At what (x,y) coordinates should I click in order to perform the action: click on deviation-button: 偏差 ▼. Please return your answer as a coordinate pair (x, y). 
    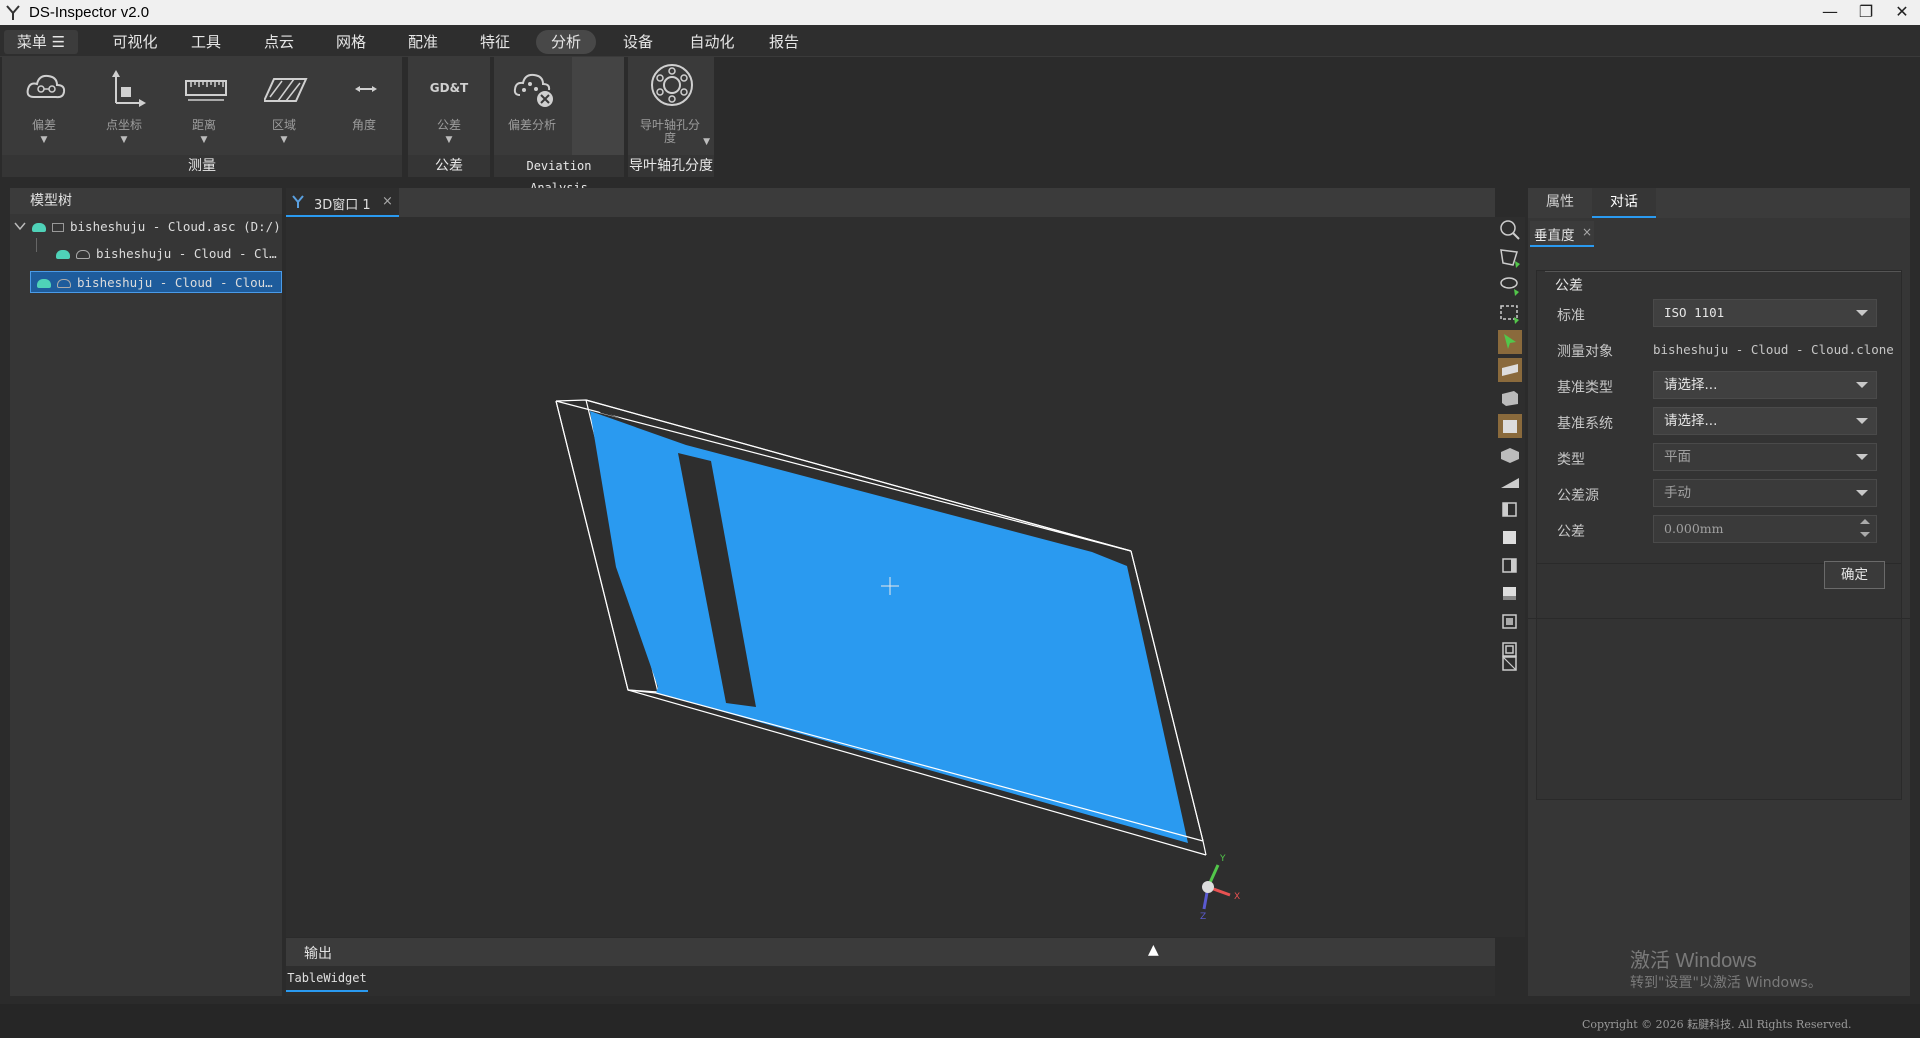
    Looking at the image, I should click on (44, 105).